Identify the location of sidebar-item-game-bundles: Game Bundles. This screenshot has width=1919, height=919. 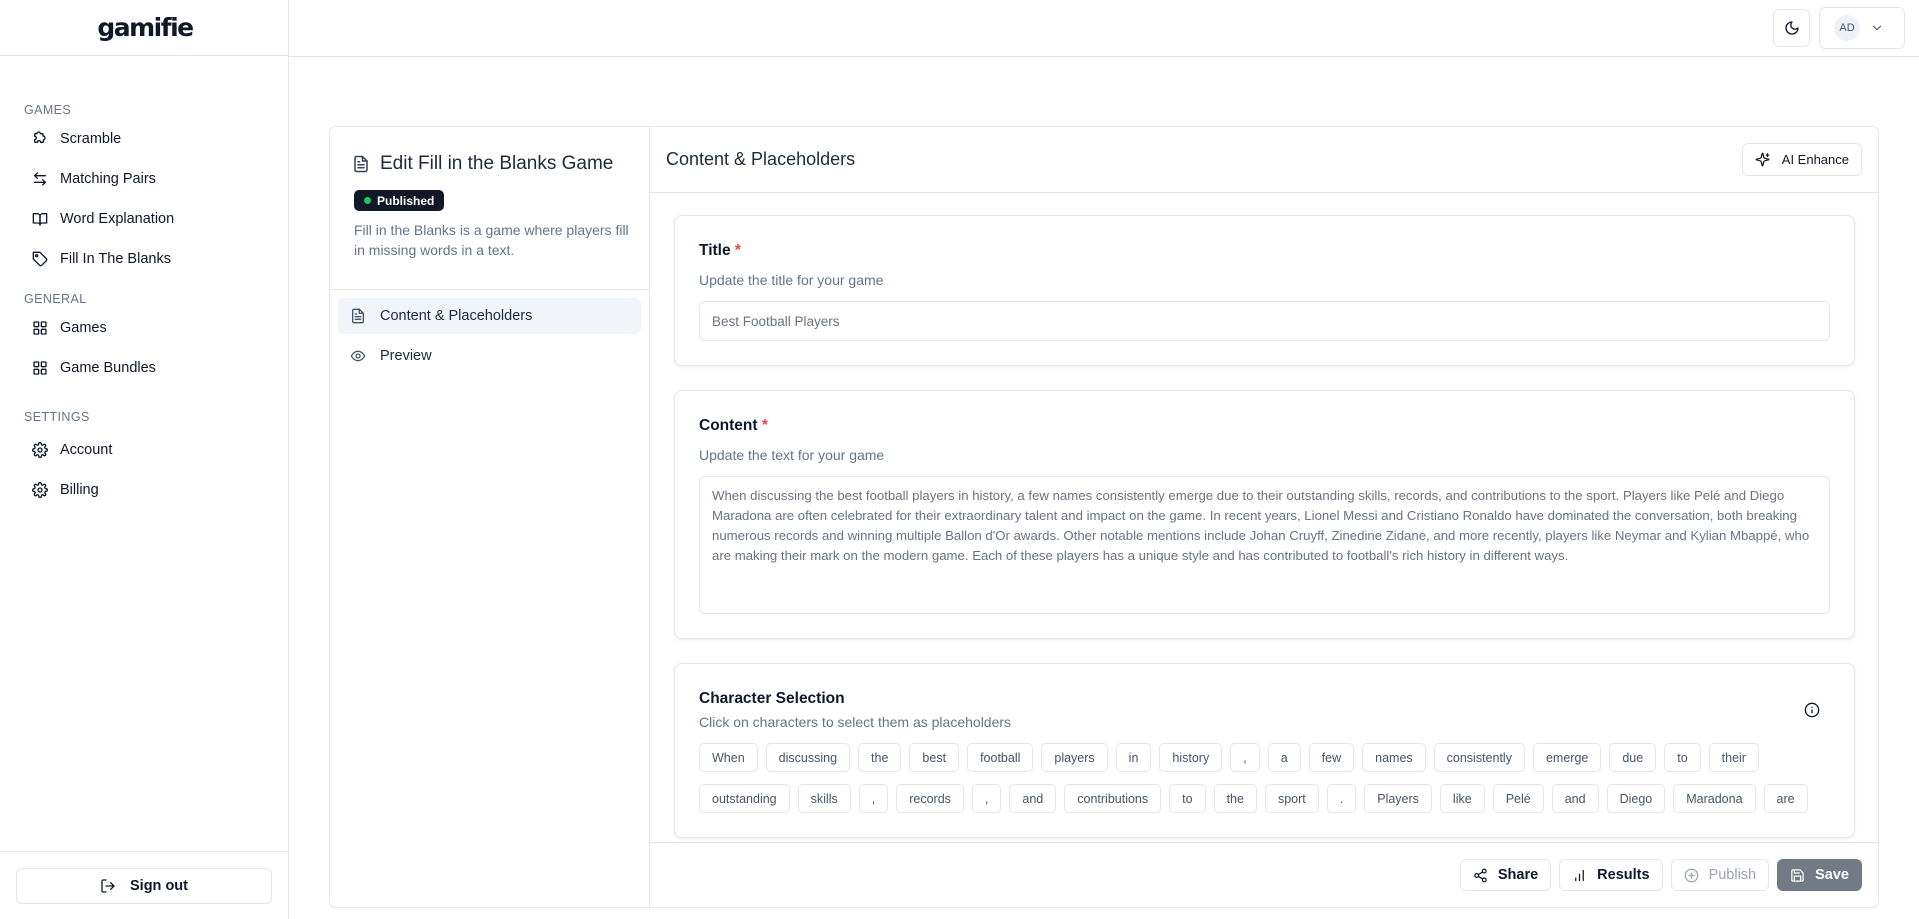
(144, 368).